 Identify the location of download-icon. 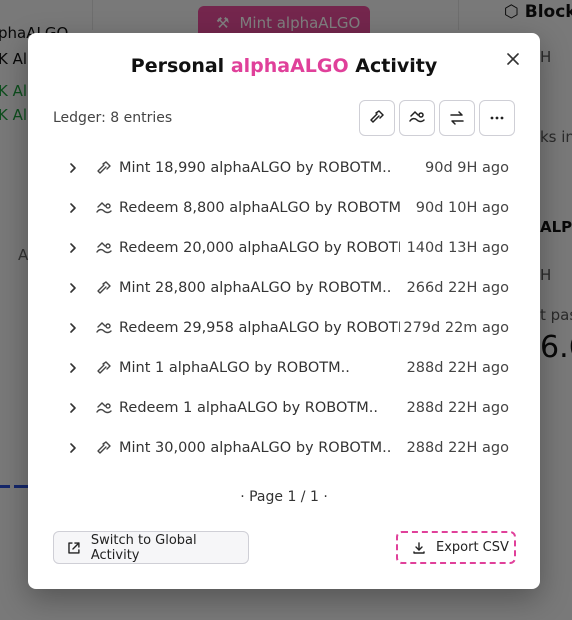
(419, 547).